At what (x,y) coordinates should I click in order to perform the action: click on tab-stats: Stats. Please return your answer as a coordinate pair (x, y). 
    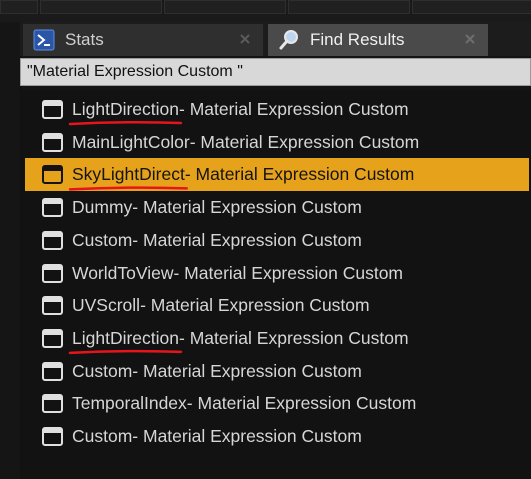
    Looking at the image, I should click on (143, 40).